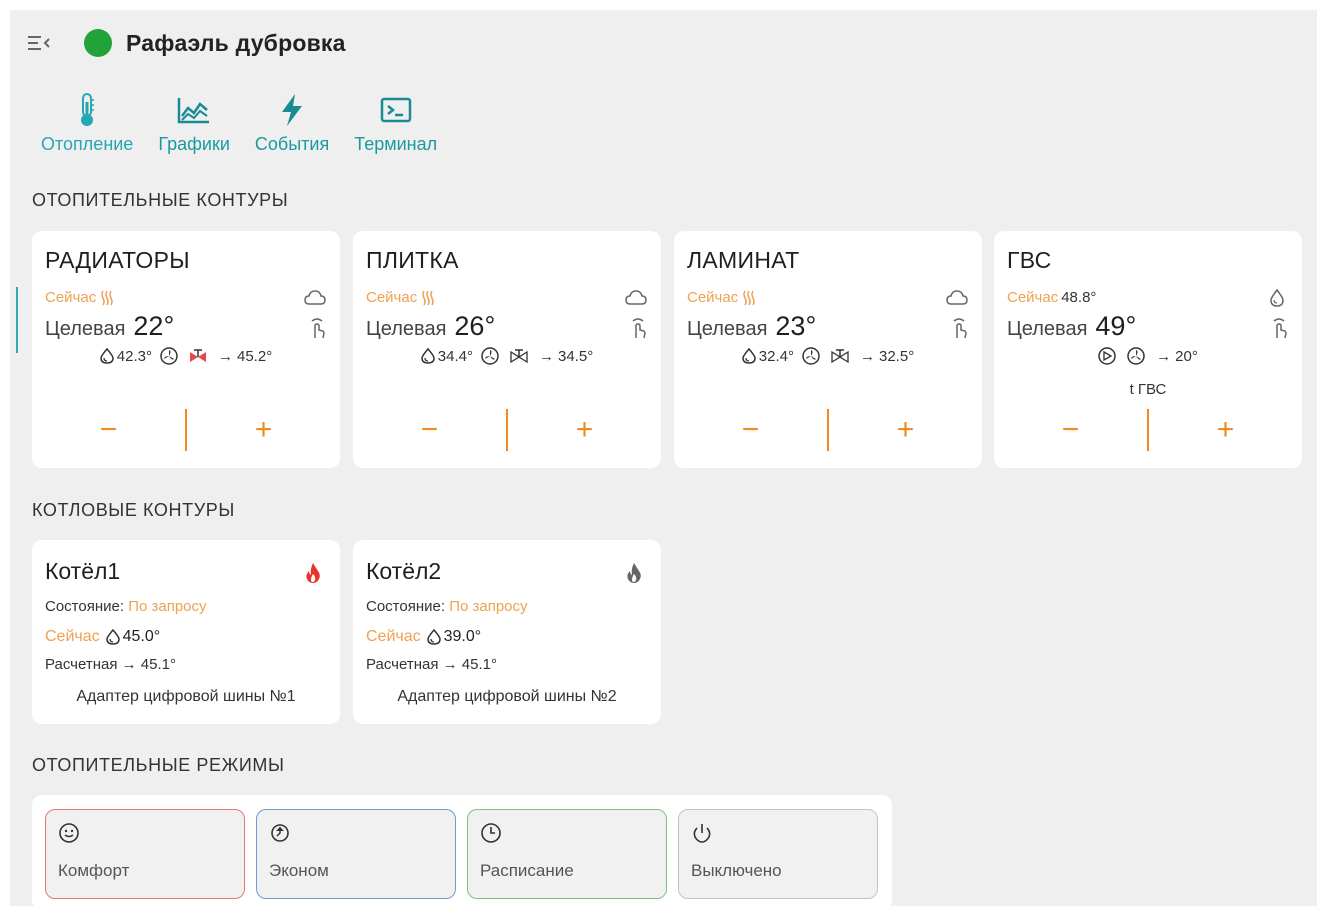  Describe the element at coordinates (778, 854) in the screenshot. I see `mode-off: Выключено` at that location.